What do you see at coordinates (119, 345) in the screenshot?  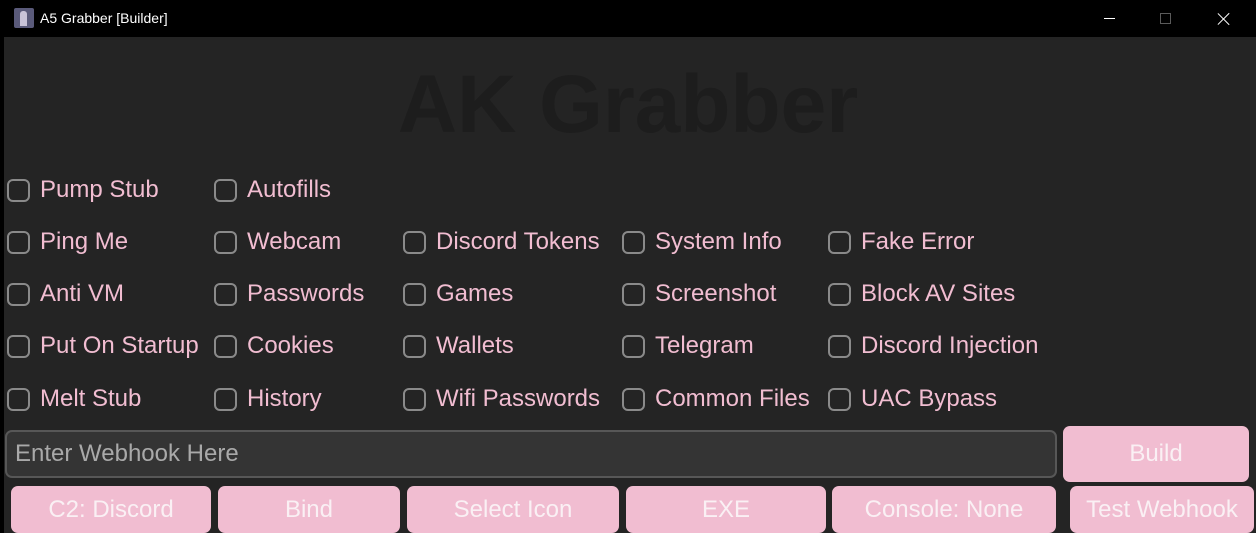 I see `option-label: Put On Startup` at bounding box center [119, 345].